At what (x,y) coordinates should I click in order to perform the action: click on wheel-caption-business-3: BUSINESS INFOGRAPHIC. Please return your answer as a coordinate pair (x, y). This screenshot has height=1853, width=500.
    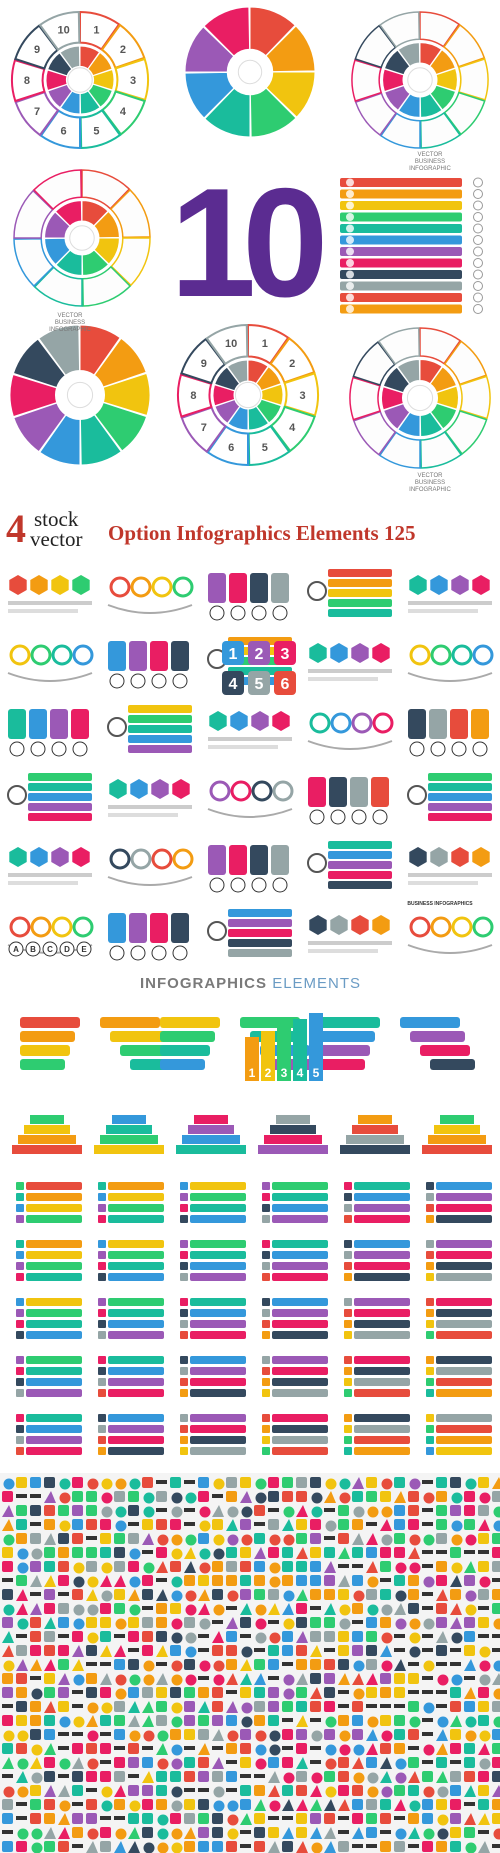
    Looking at the image, I should click on (430, 486).